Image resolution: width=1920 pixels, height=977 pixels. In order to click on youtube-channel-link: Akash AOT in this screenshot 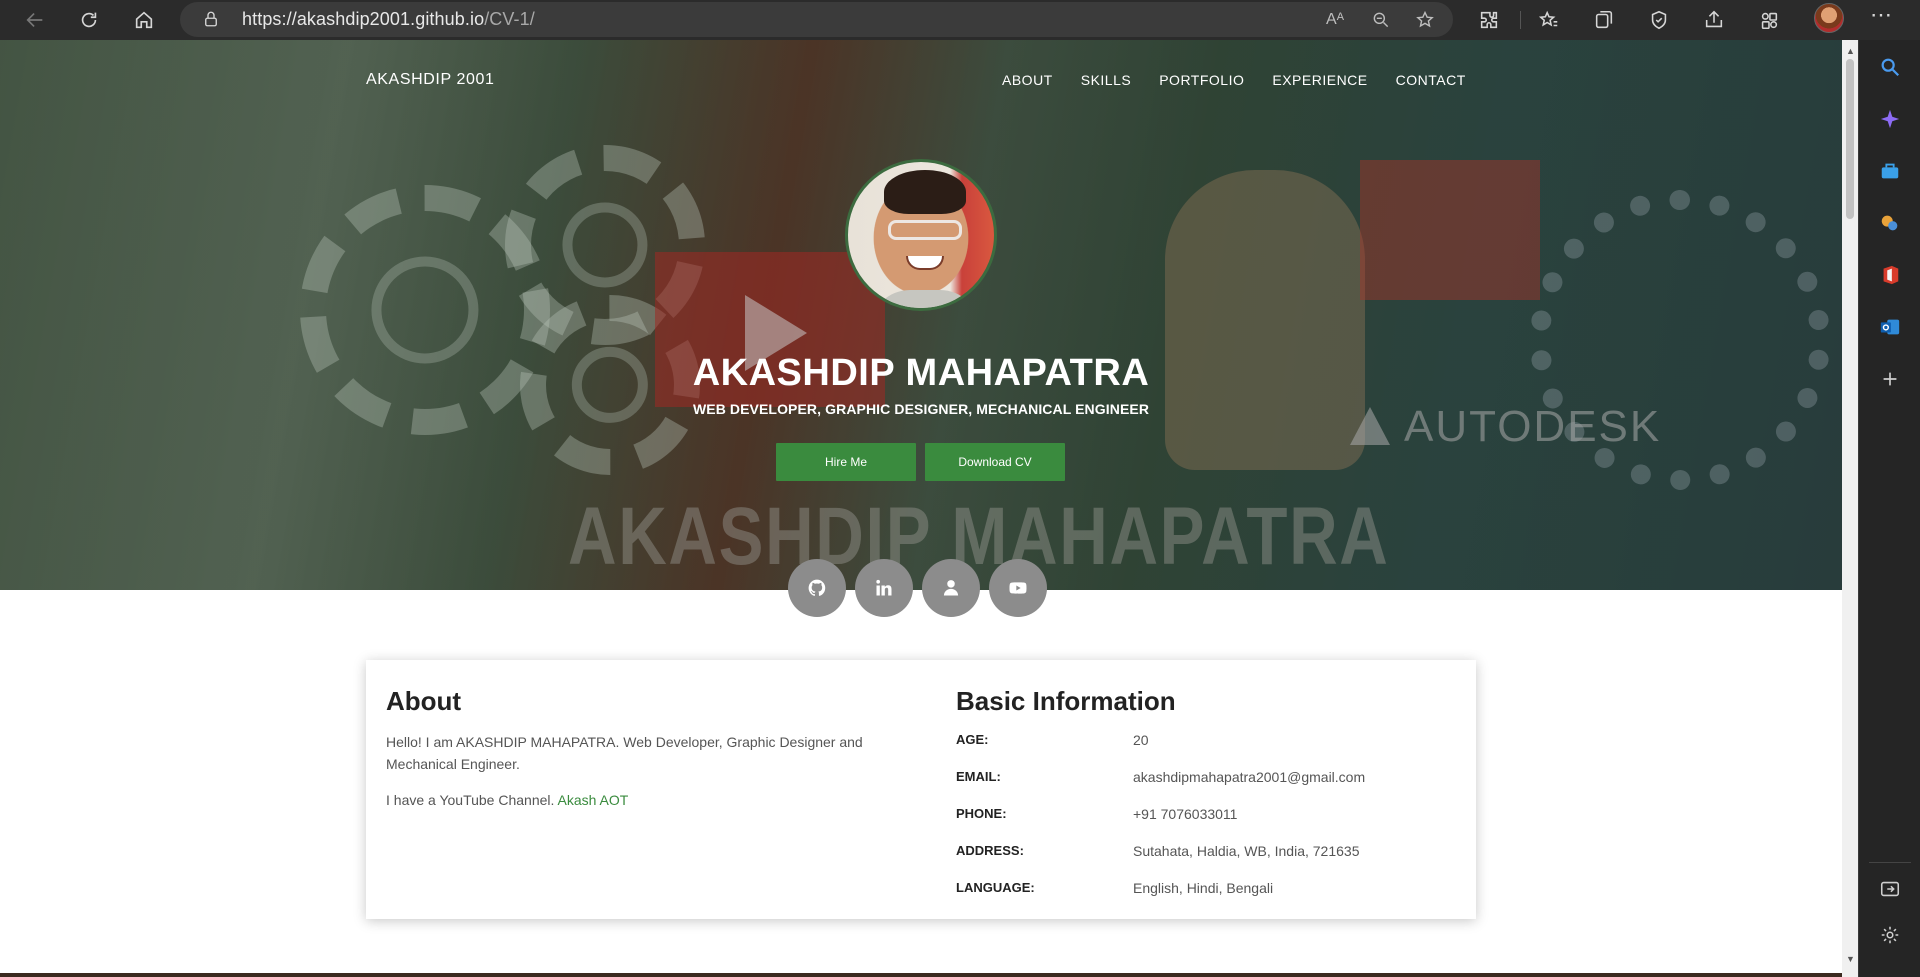, I will do `click(593, 800)`.